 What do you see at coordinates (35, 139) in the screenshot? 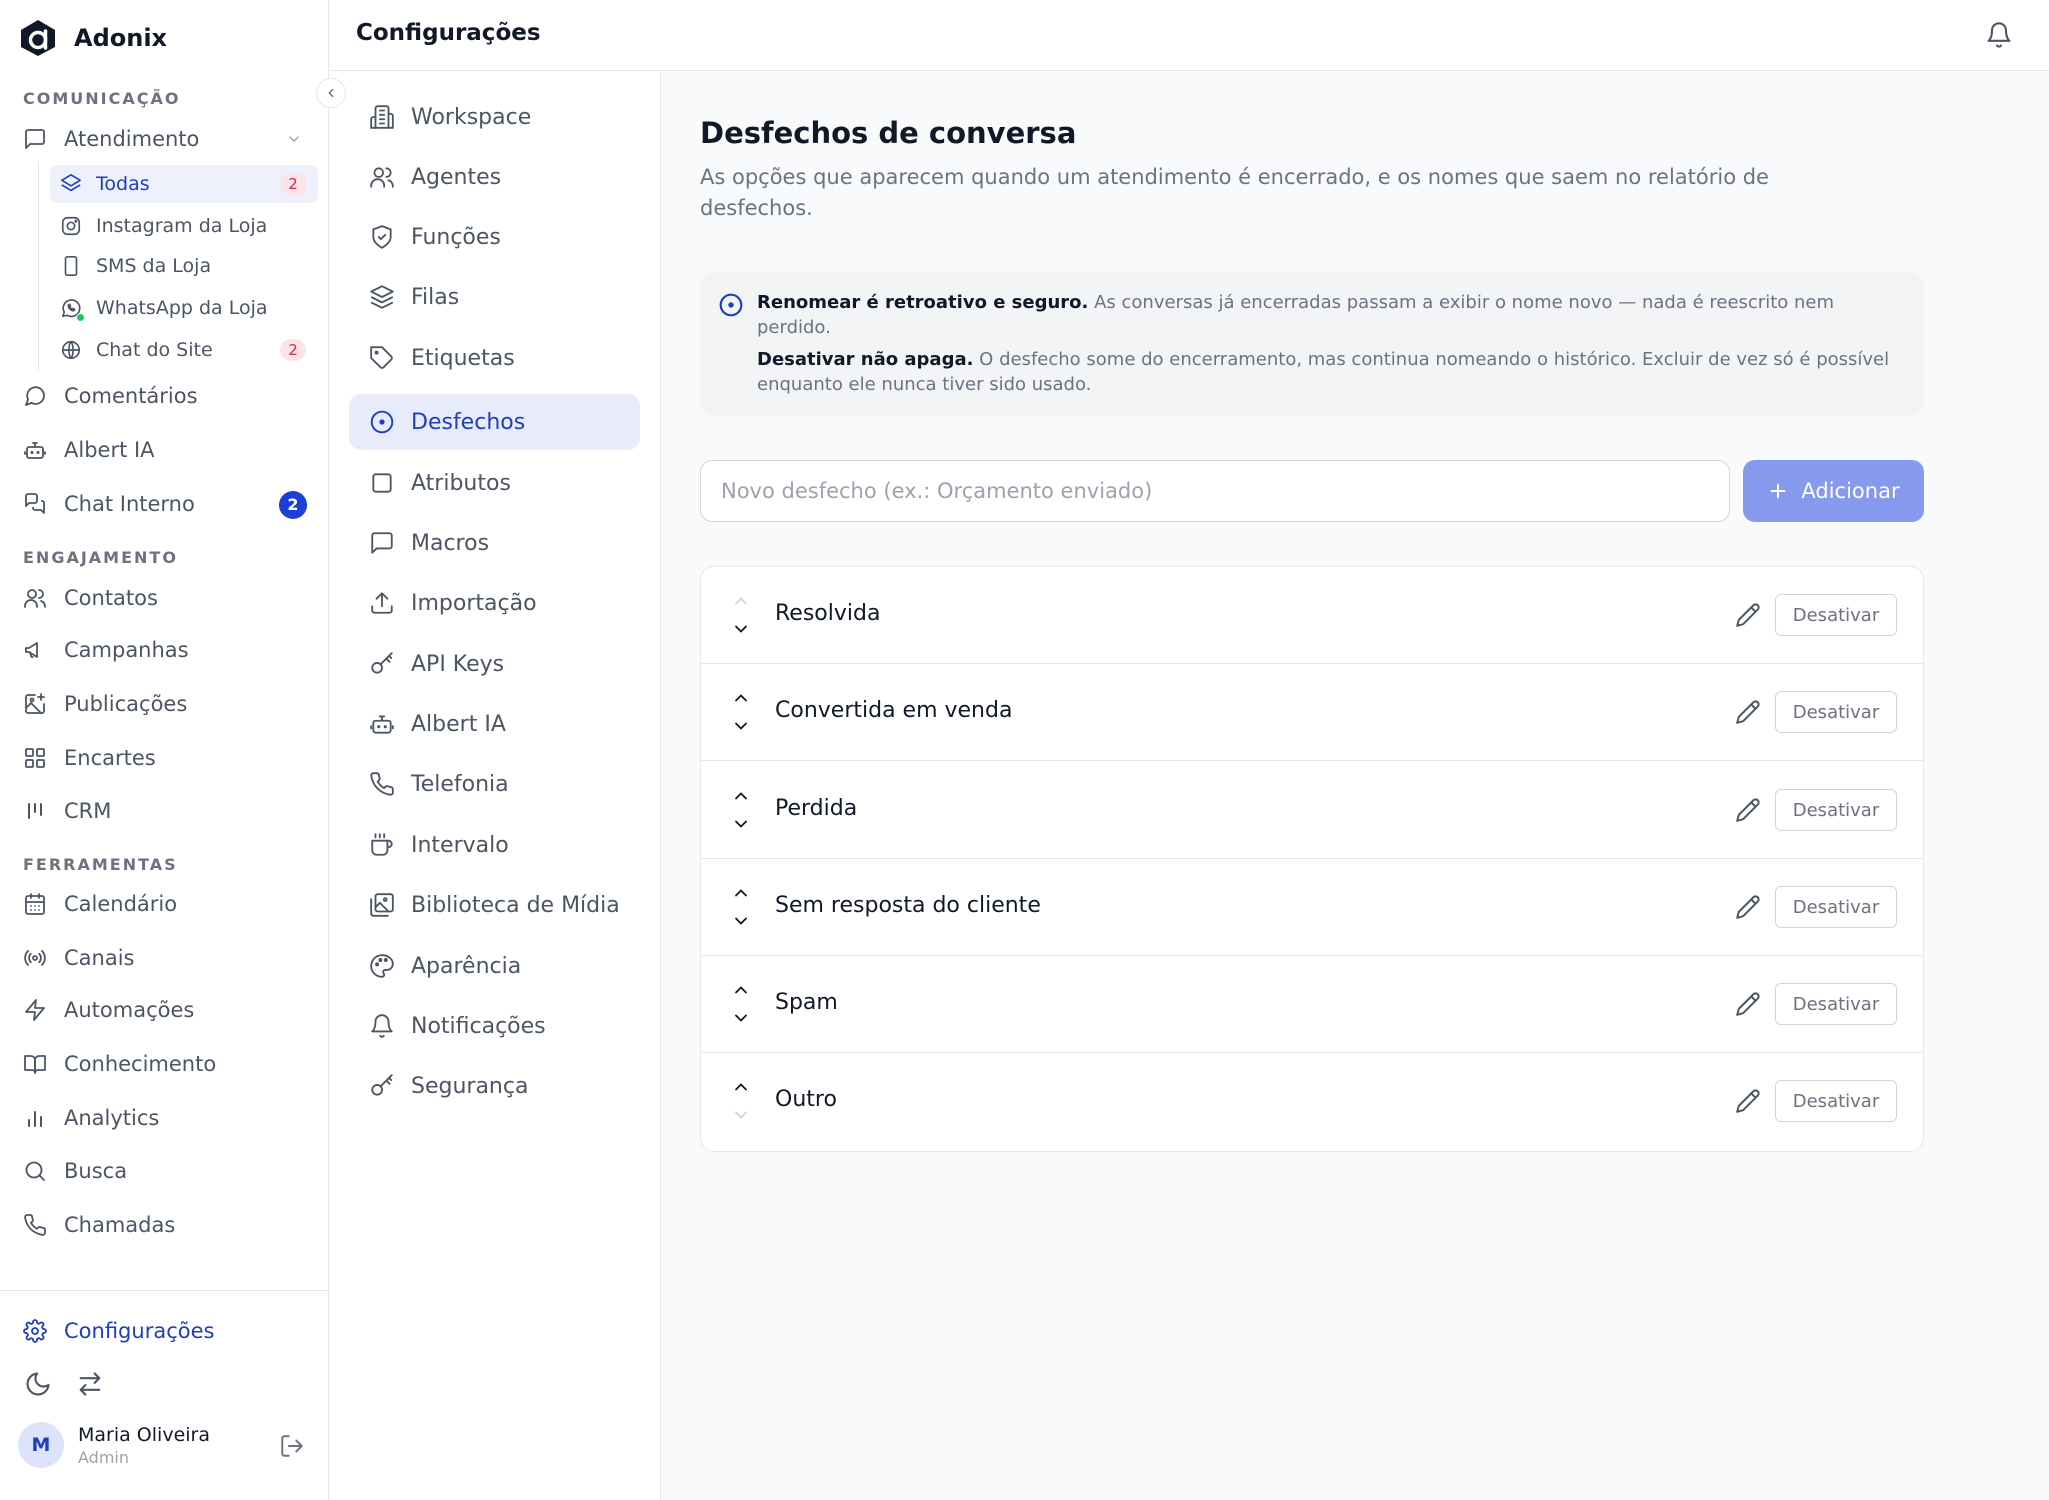
I see `message-square-icon` at bounding box center [35, 139].